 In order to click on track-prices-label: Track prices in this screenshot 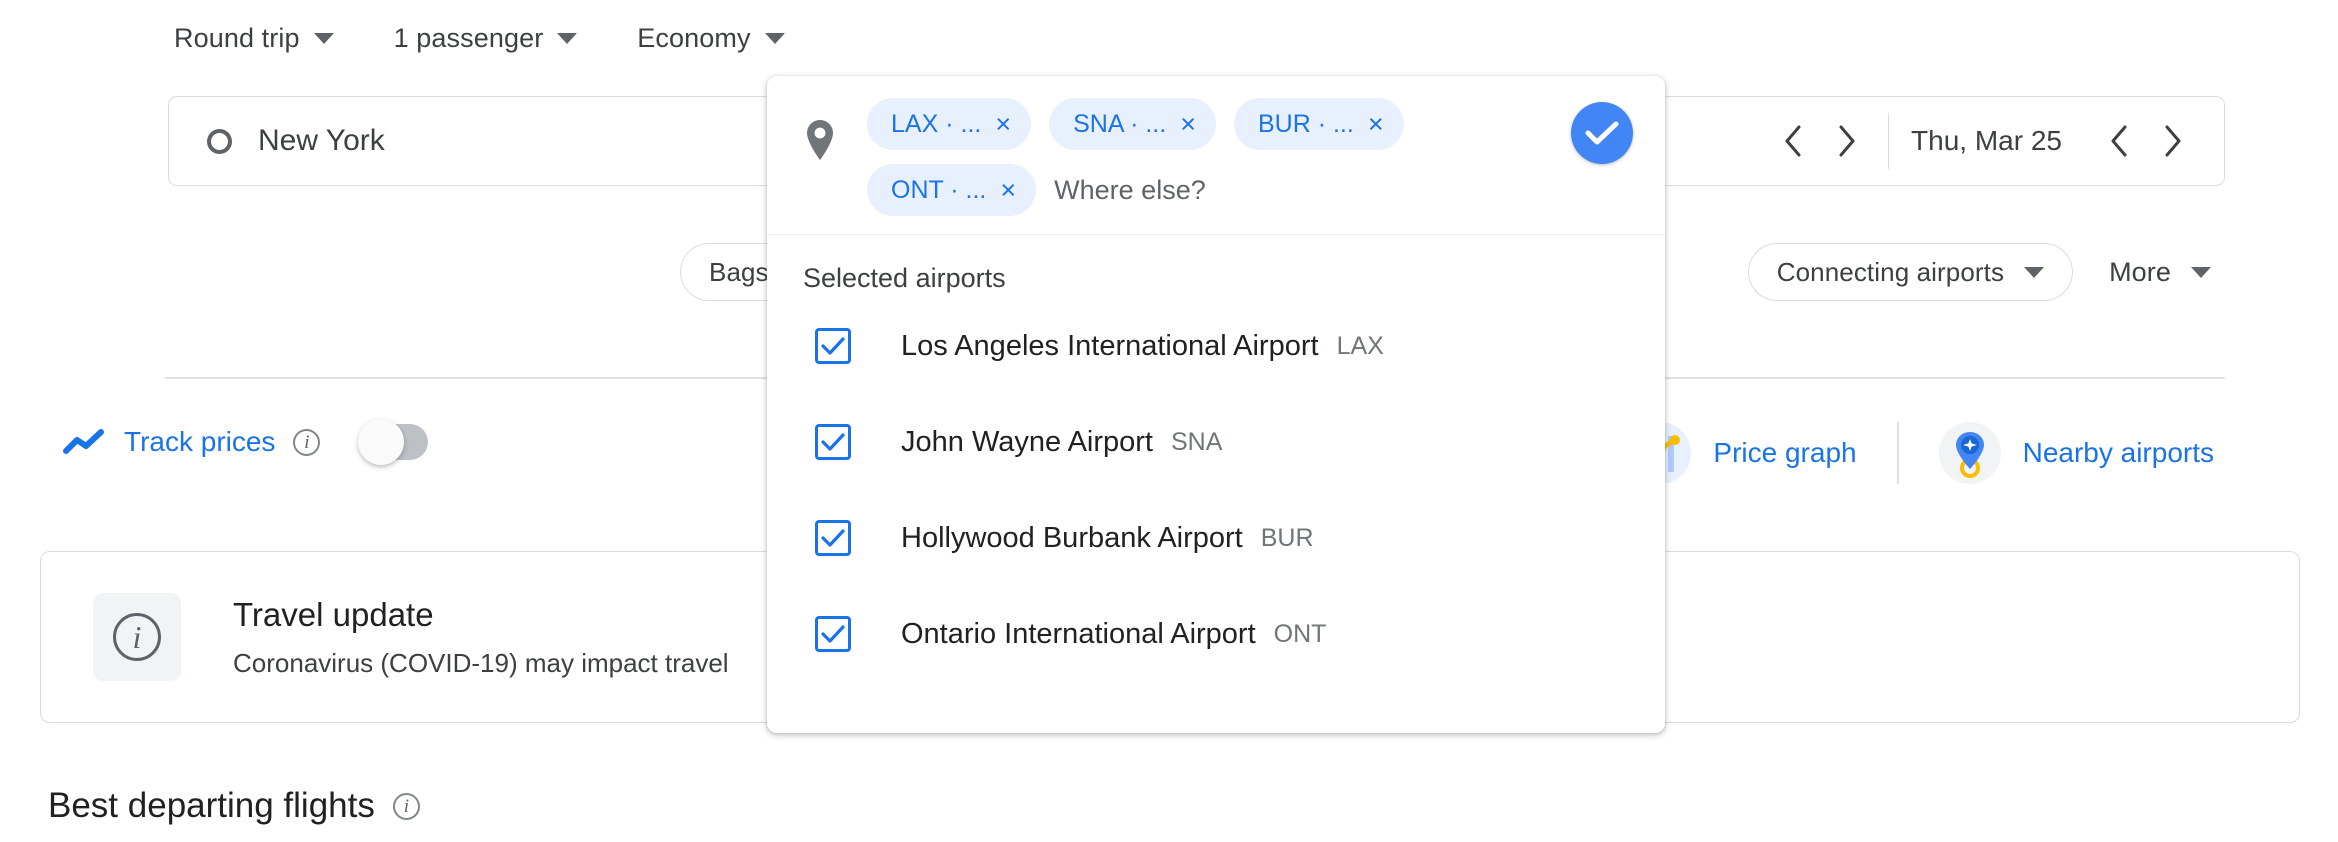, I will do `click(199, 442)`.